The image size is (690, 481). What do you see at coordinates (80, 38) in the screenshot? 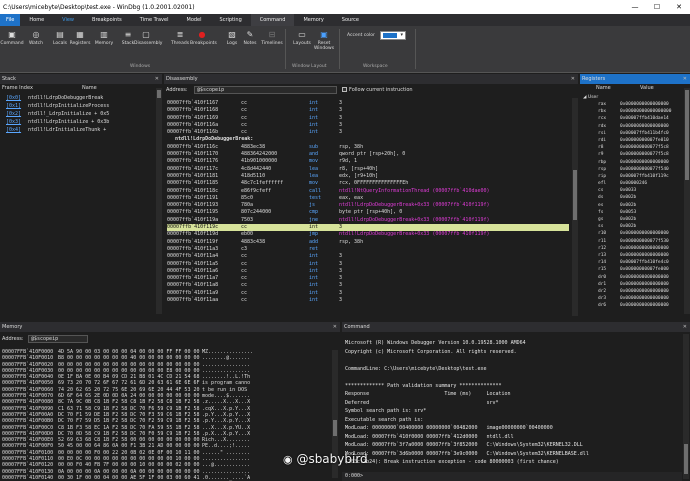
I see `registers-button: ▦ Registers` at bounding box center [80, 38].